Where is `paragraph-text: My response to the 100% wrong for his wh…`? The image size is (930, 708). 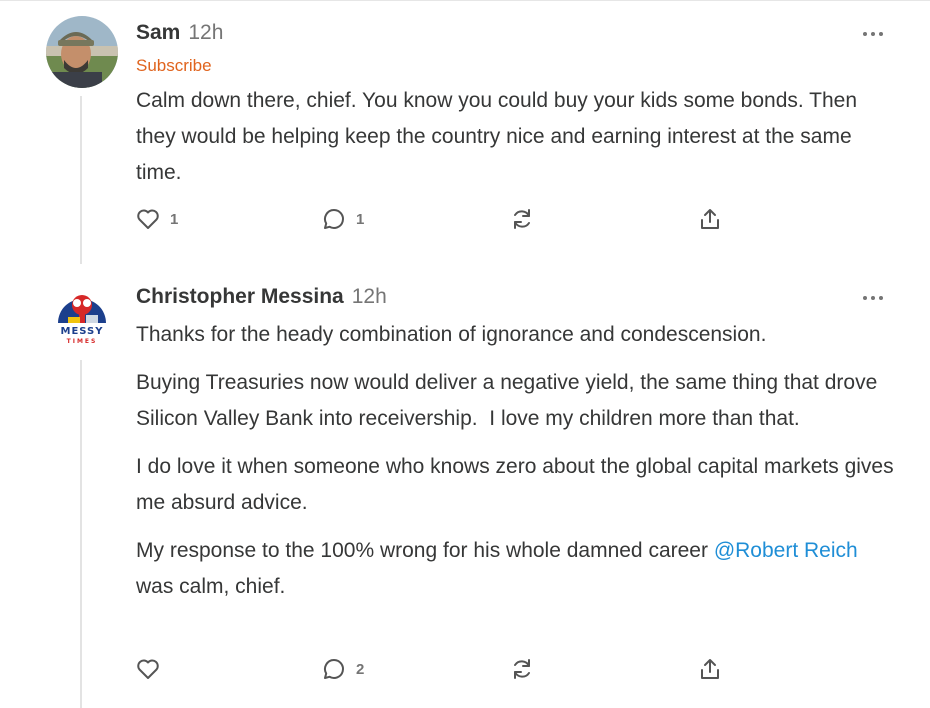 paragraph-text: My response to the 100% wrong for his wh… is located at coordinates (425, 550).